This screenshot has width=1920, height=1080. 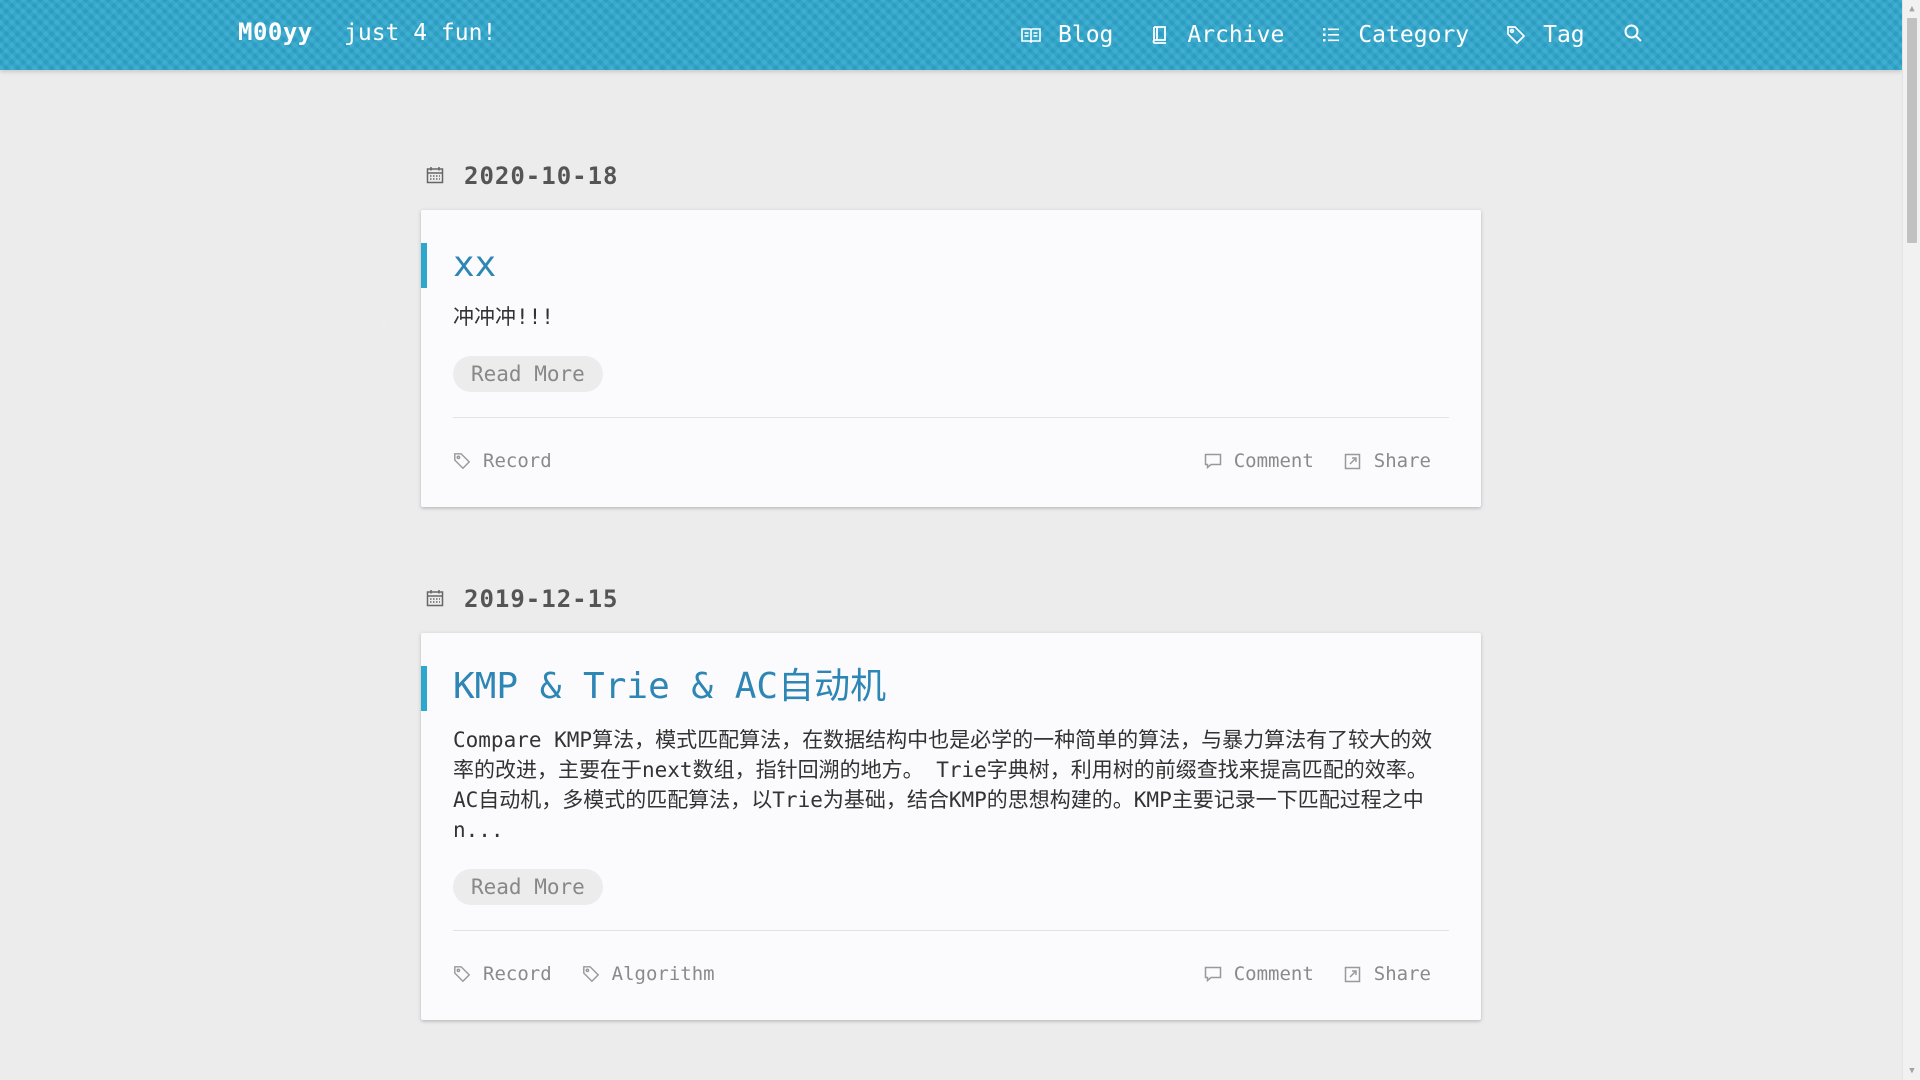 I want to click on nav-label-tag: Tag, so click(x=1564, y=35).